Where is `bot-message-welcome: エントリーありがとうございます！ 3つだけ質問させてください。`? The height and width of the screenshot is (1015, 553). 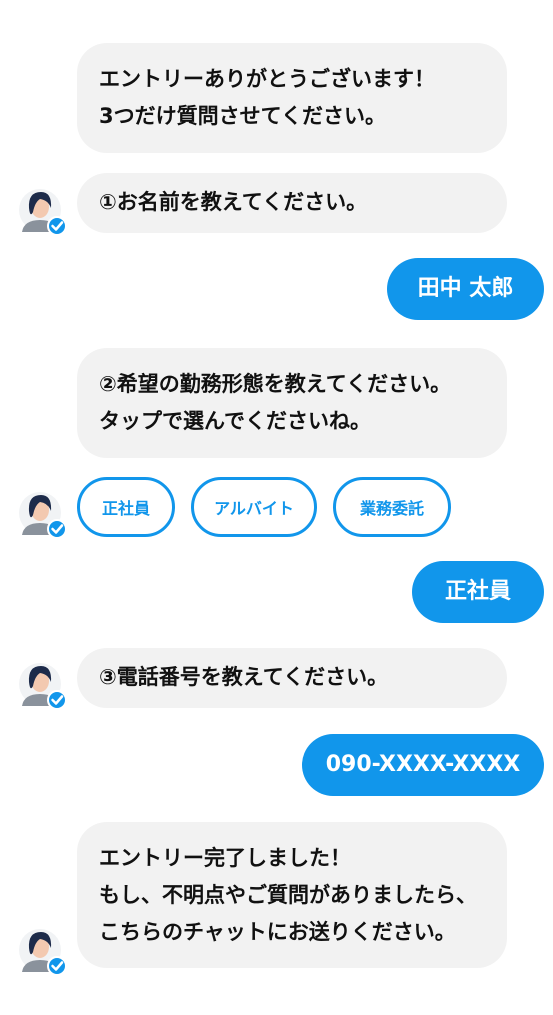
bot-message-welcome: エントリーありがとうございます！ 3つだけ質問させてください。 is located at coordinates (292, 98).